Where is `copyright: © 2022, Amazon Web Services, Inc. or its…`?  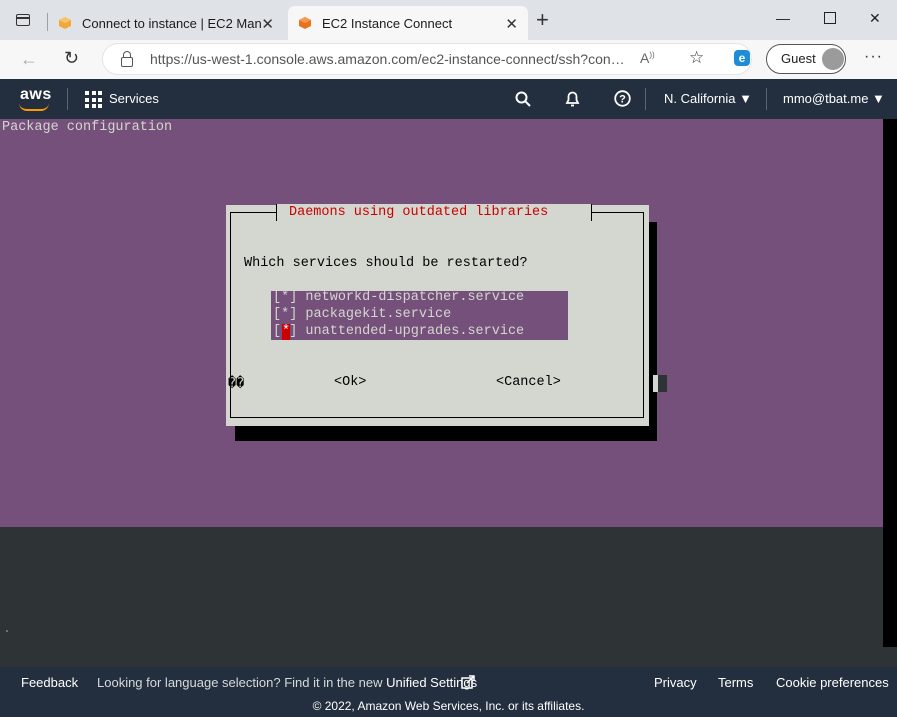 copyright: © 2022, Amazon Web Services, Inc. or its… is located at coordinates (448, 706).